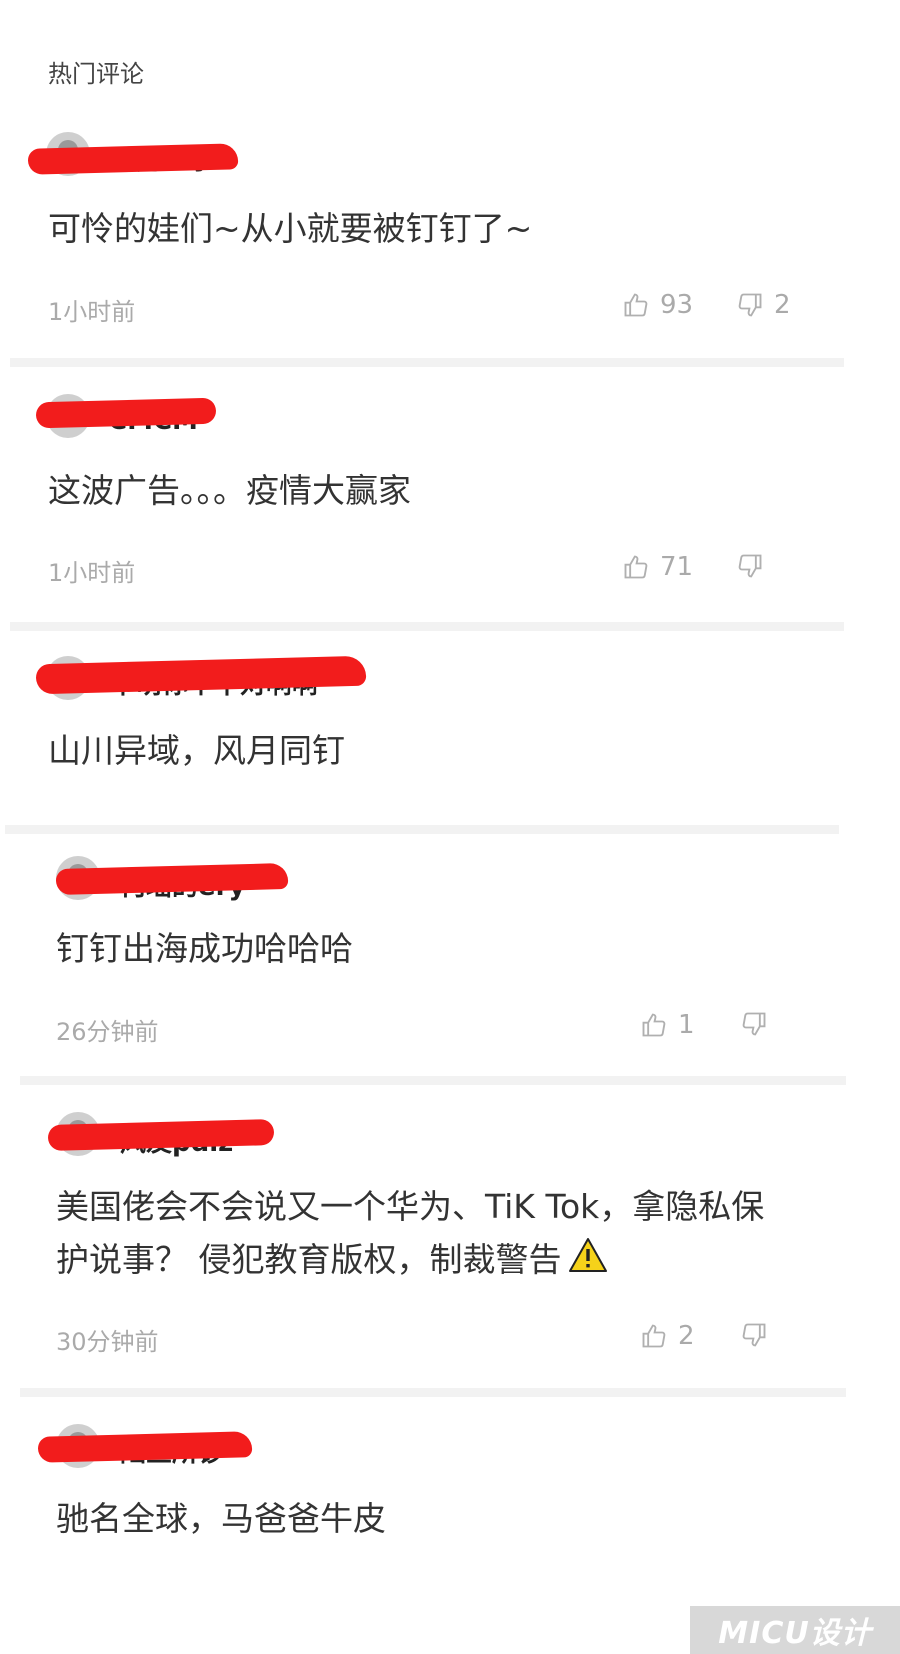  What do you see at coordinates (410, 1206) in the screenshot?
I see `comment-text-line: 美国佬会不会说又一个华为、TiK Tok，拿隐私保` at bounding box center [410, 1206].